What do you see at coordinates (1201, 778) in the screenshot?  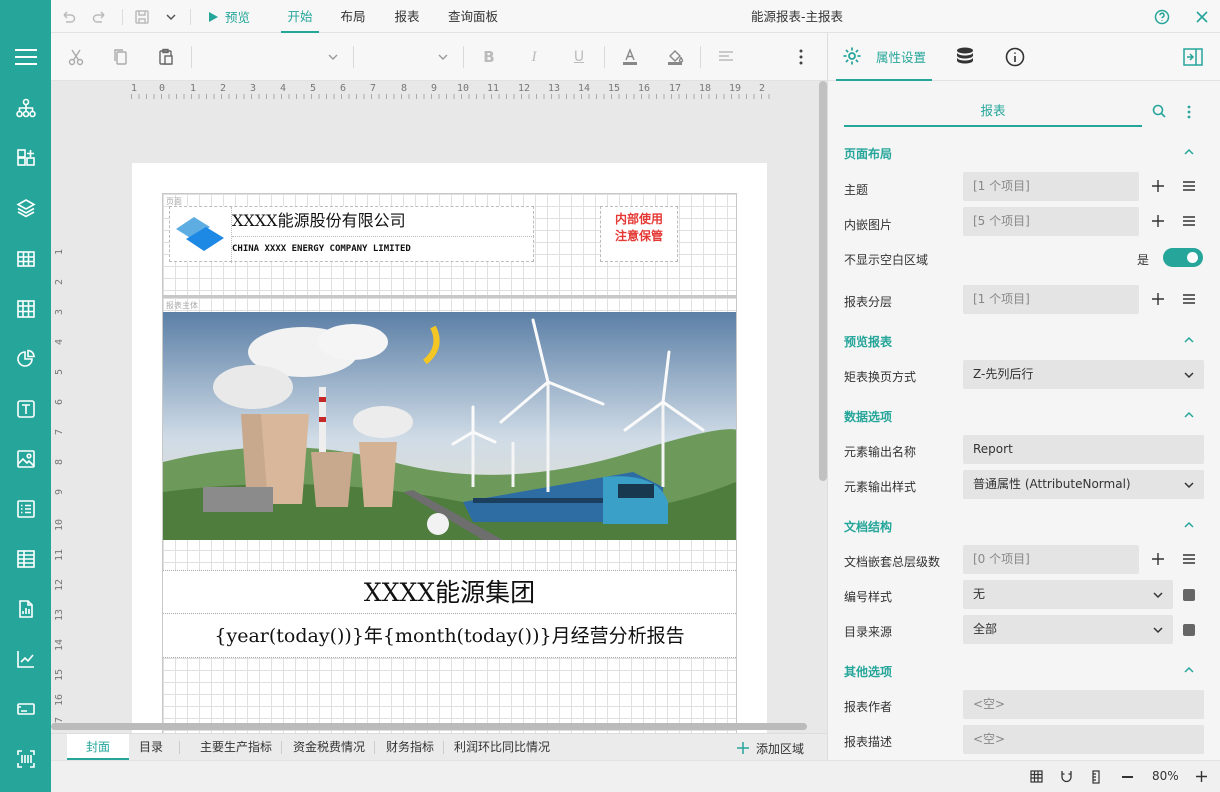 I see `zoom-in-icon` at bounding box center [1201, 778].